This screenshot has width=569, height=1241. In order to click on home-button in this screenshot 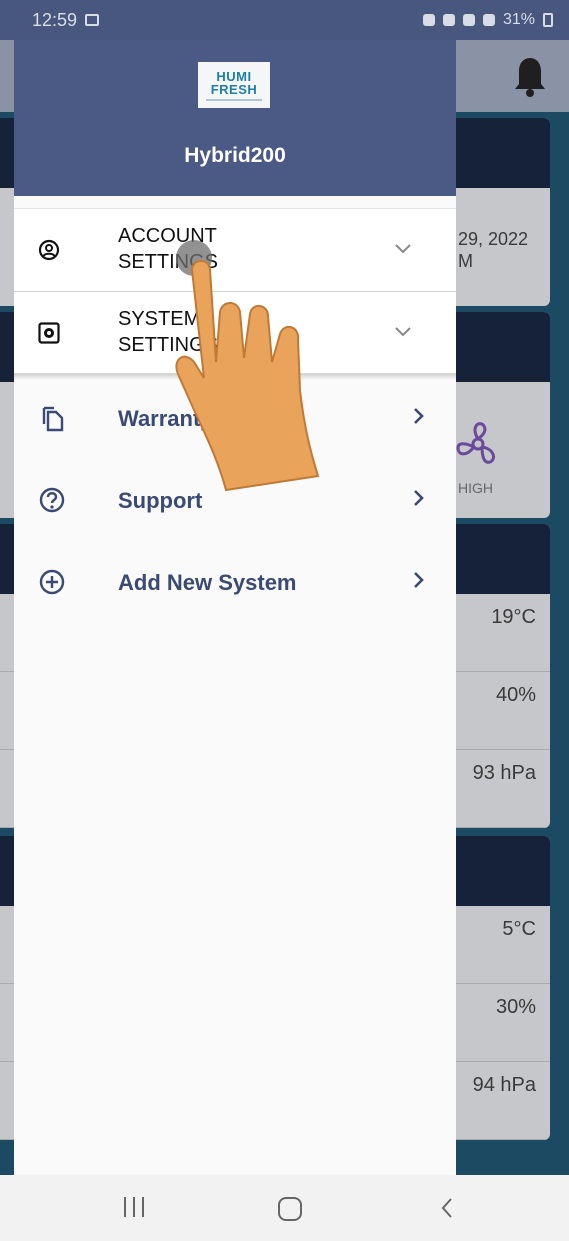, I will do `click(290, 1209)`.